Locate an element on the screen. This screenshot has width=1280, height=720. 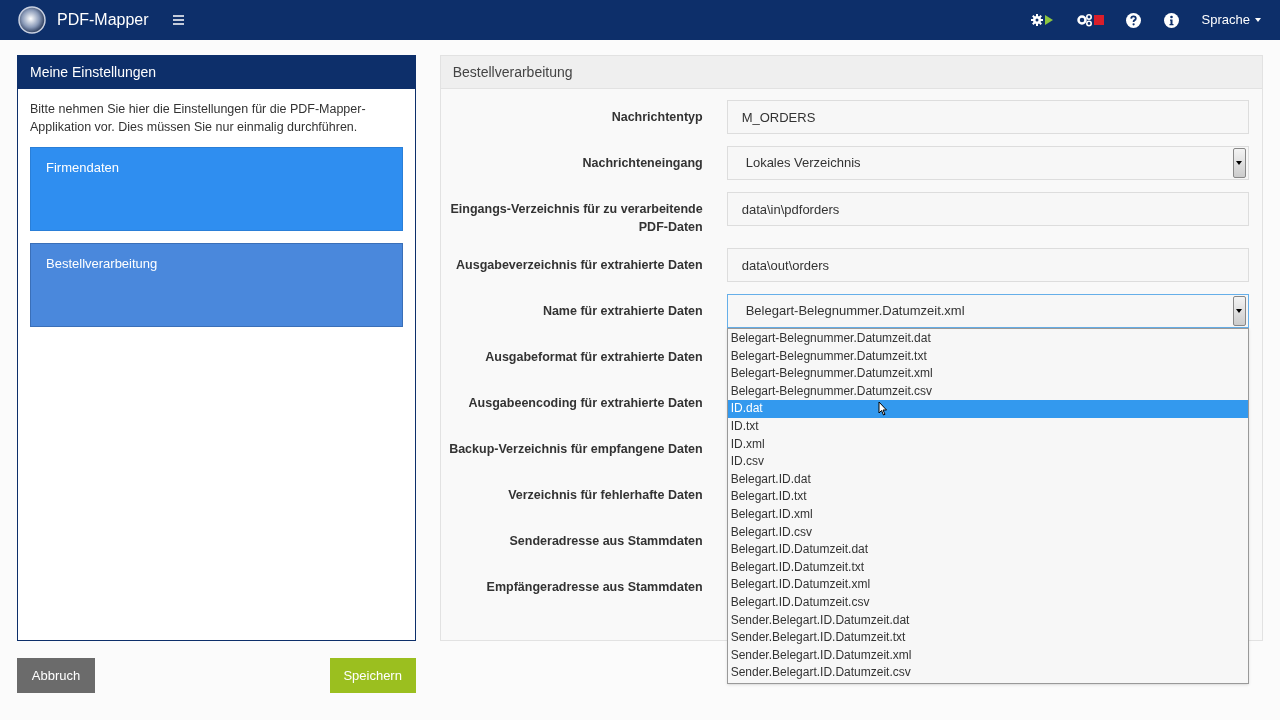
text-field: data\out\orders is located at coordinates (987, 265).